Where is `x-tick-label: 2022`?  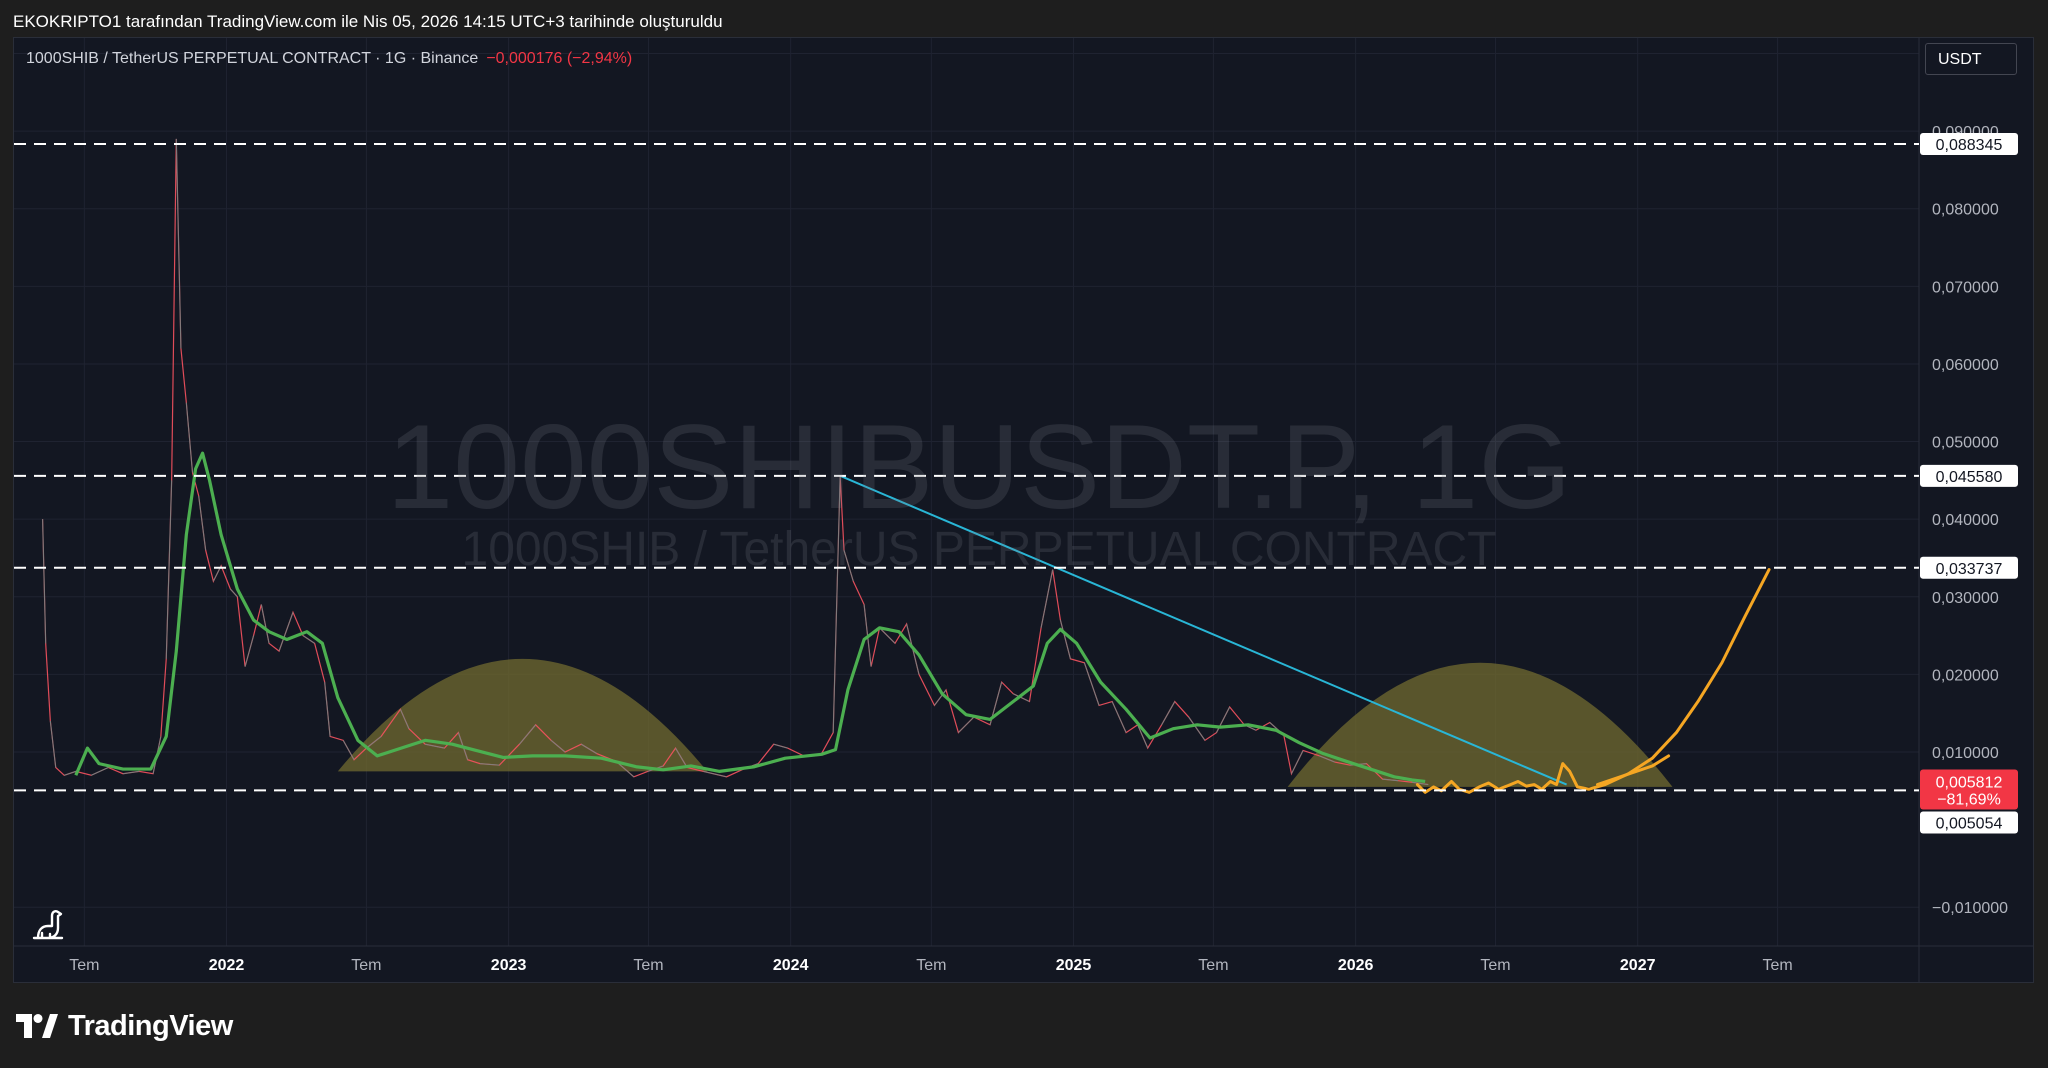 x-tick-label: 2022 is located at coordinates (227, 965).